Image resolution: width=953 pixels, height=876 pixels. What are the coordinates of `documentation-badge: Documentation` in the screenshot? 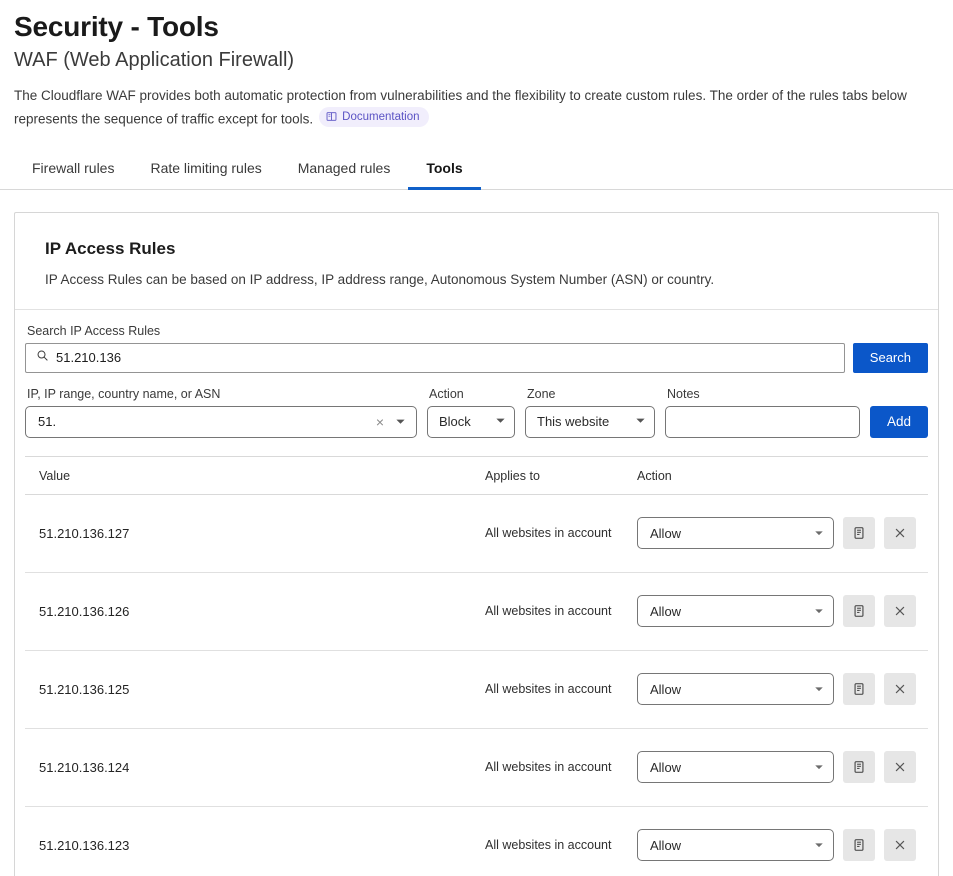 It's located at (374, 116).